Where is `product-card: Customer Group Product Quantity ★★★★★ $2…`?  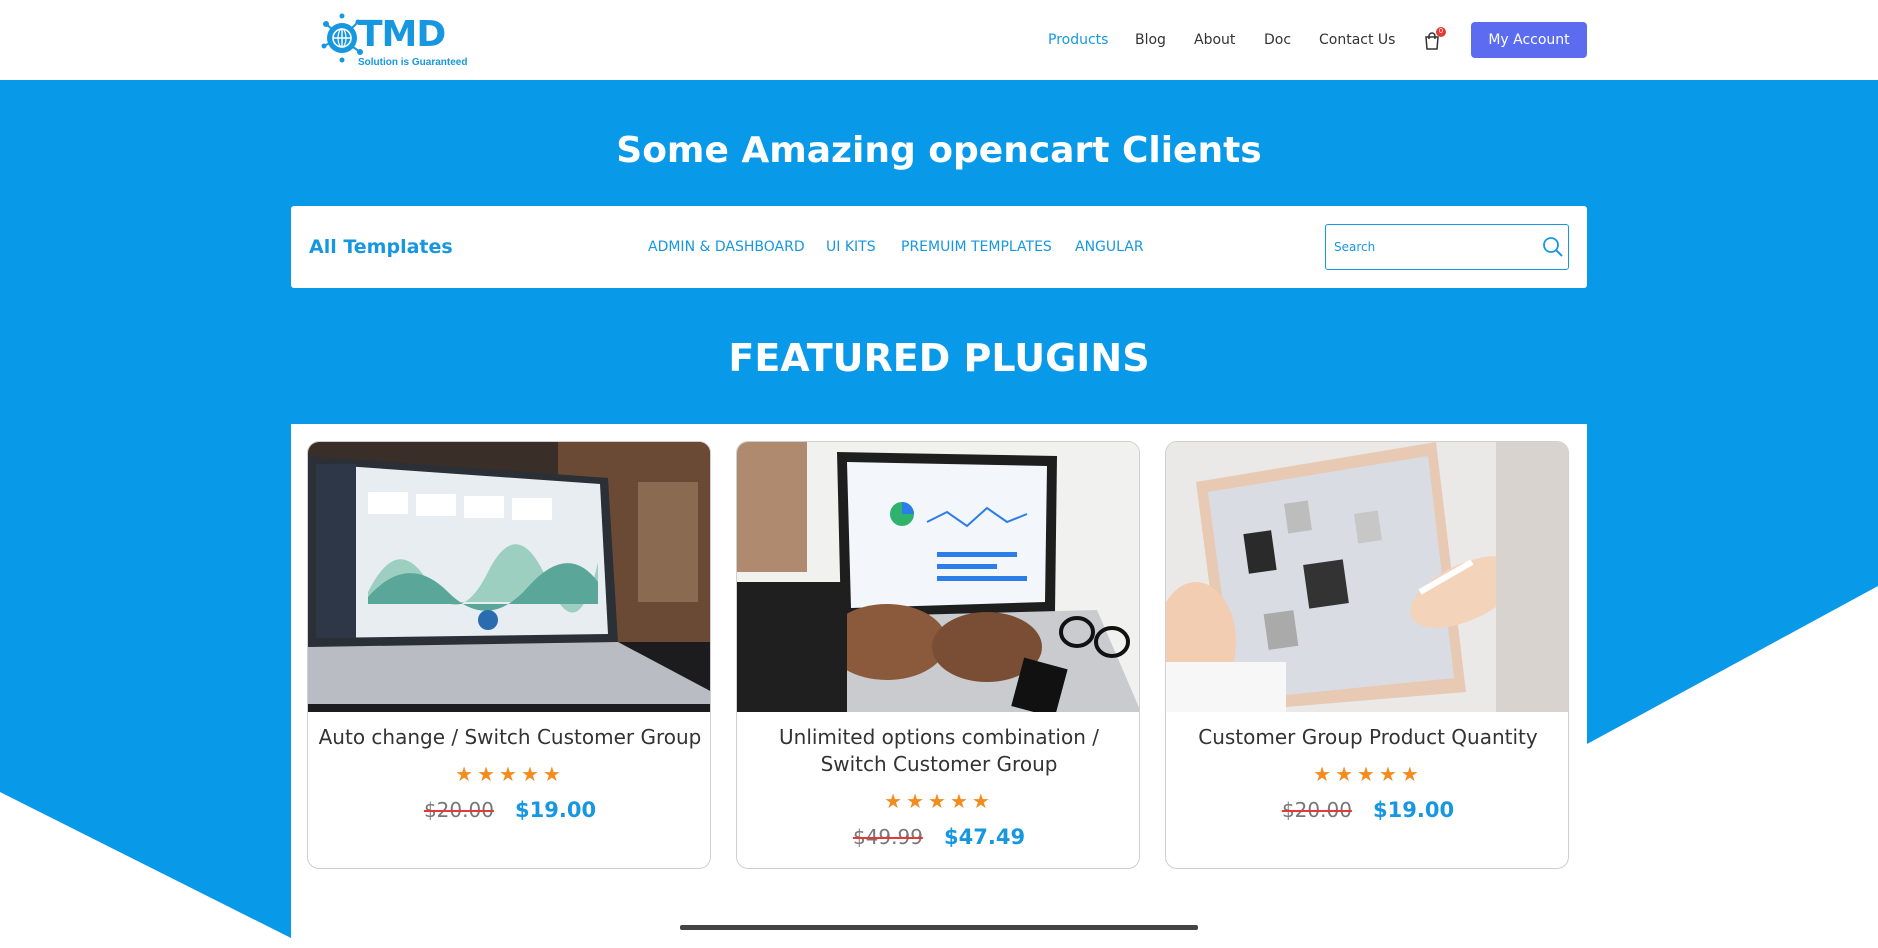 product-card: Customer Group Product Quantity ★★★★★ $2… is located at coordinates (1367, 655).